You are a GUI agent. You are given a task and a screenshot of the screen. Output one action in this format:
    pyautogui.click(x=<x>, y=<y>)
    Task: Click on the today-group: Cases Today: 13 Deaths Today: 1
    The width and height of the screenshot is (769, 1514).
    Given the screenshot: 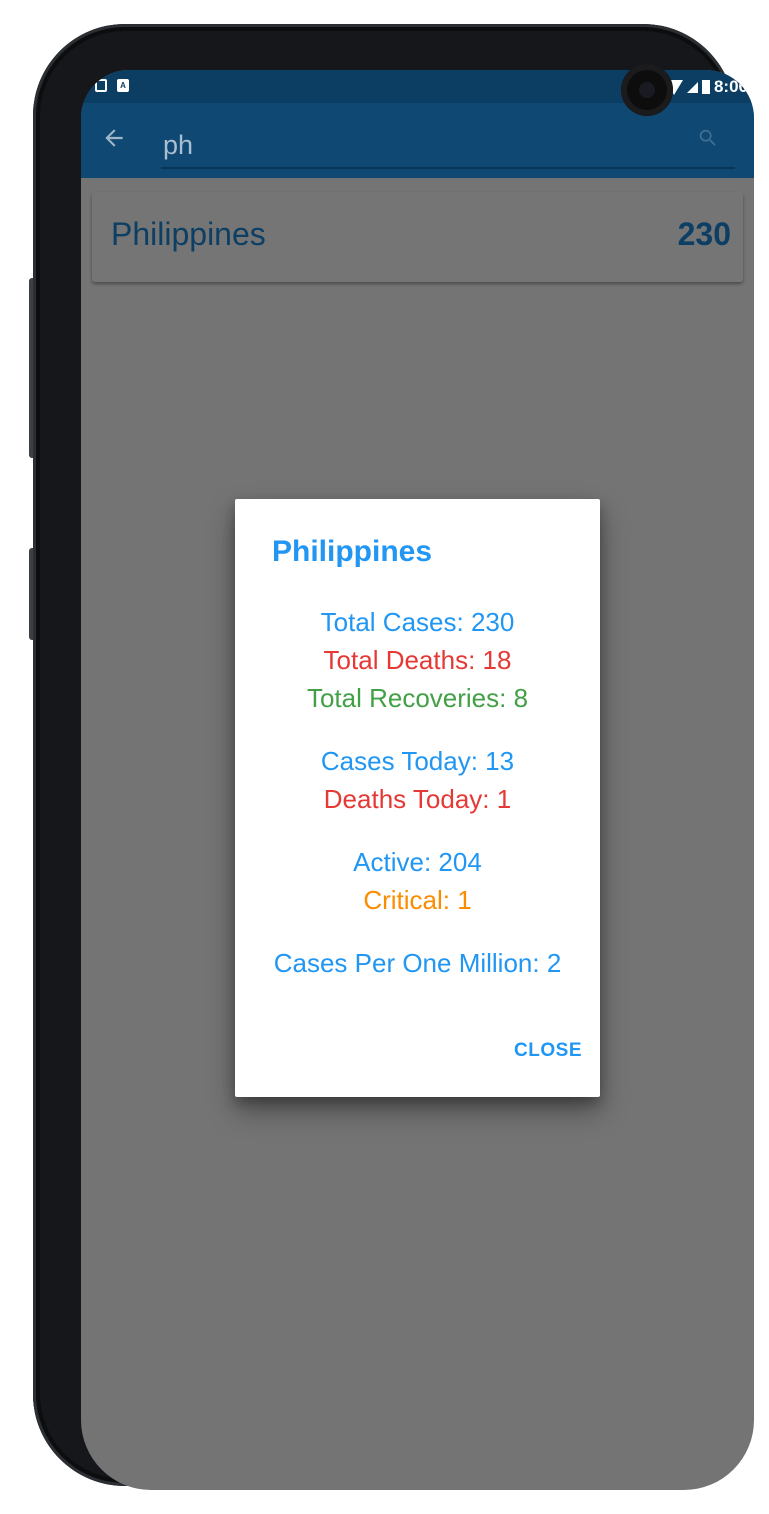 What is the action you would take?
    pyautogui.click(x=417, y=780)
    